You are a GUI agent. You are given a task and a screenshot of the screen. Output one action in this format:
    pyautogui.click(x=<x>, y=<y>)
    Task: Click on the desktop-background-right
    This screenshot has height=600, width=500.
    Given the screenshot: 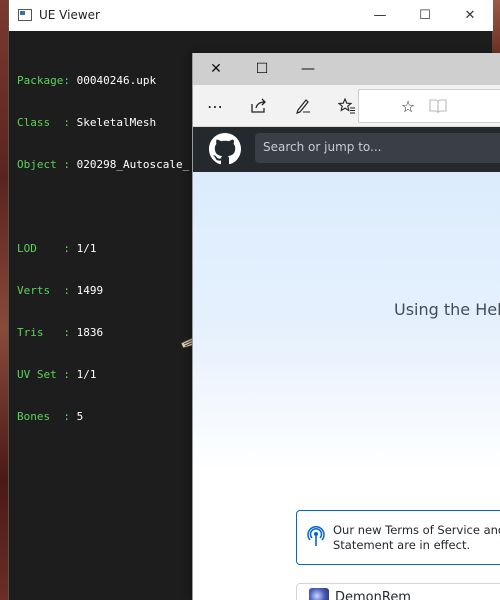 What is the action you would take?
    pyautogui.click(x=496, y=27)
    